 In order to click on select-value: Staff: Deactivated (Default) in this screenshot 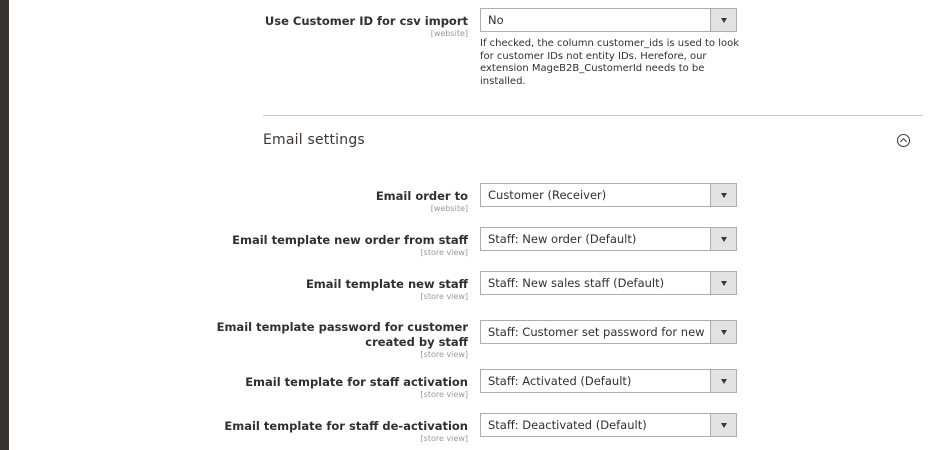, I will do `click(567, 425)`.